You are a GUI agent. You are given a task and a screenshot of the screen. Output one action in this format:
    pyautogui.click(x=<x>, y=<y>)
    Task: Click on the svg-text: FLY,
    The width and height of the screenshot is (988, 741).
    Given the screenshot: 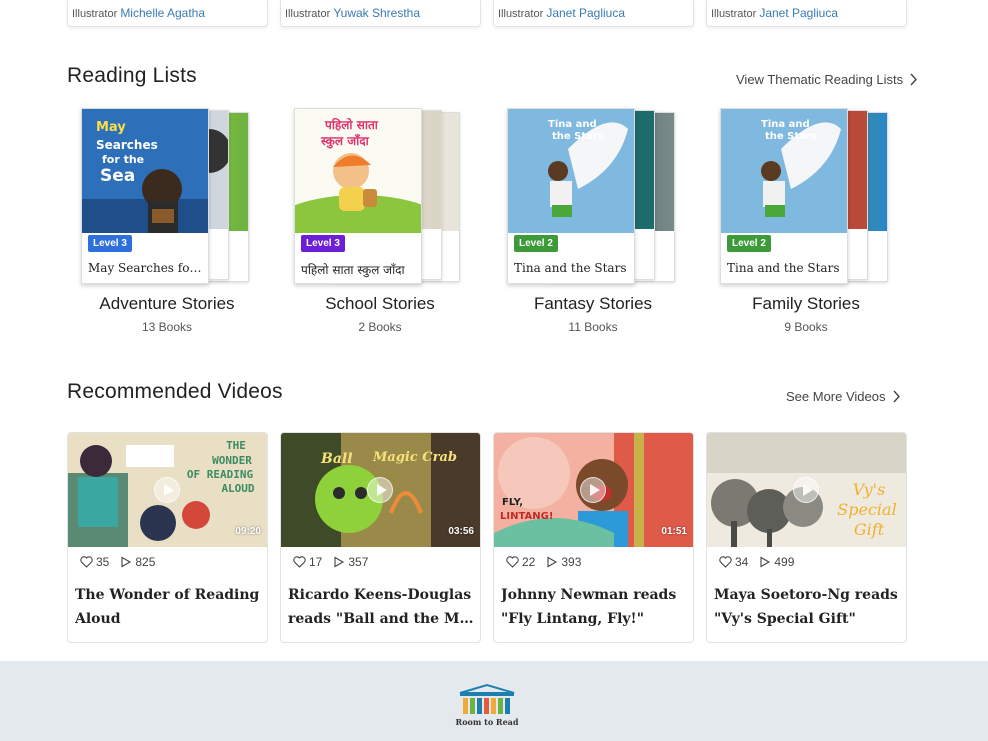 What is the action you would take?
    pyautogui.click(x=512, y=502)
    